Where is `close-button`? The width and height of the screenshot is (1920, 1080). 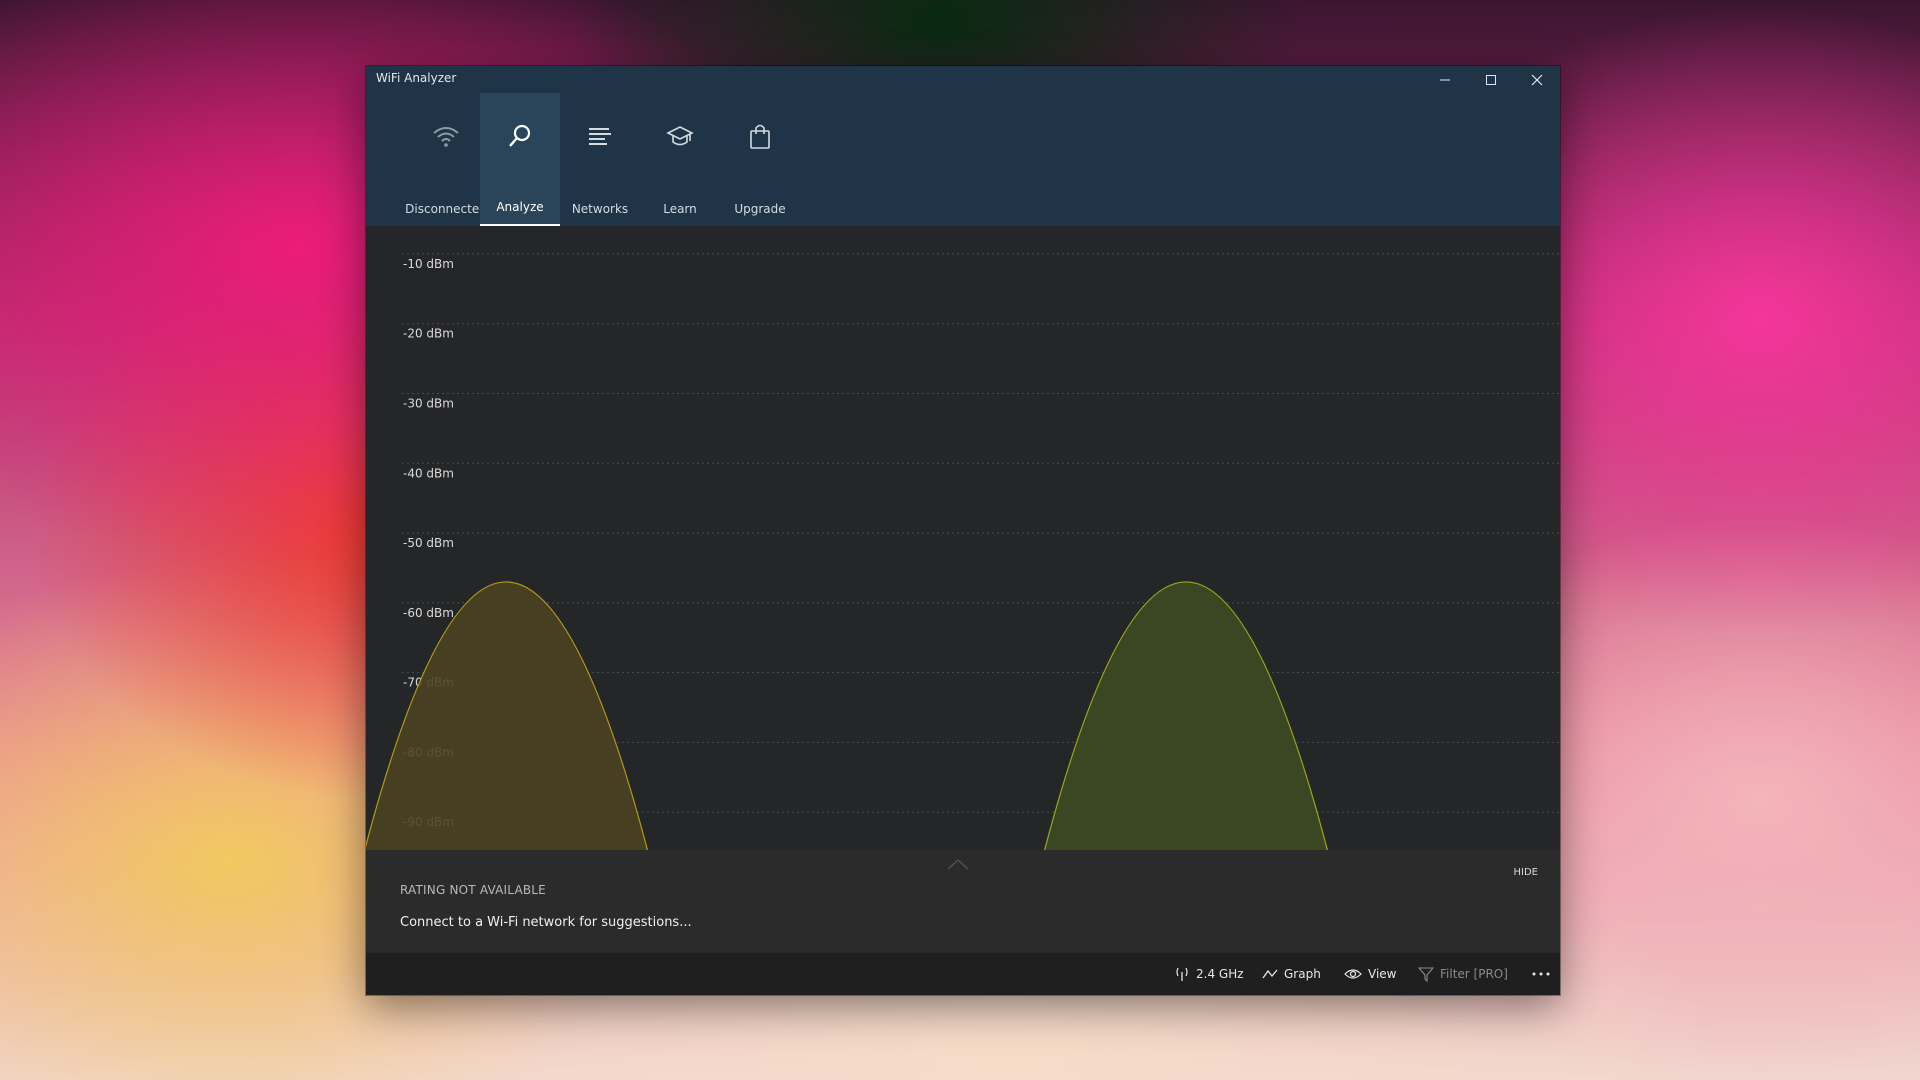 close-button is located at coordinates (1537, 79).